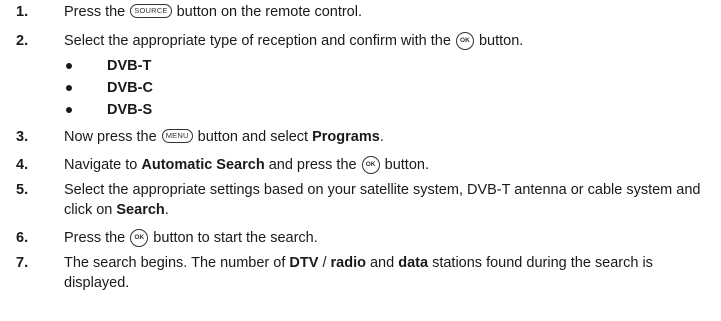 This screenshot has width=721, height=321. Describe the element at coordinates (191, 238) in the screenshot. I see `step-text: Press the OK button to start the search.` at that location.